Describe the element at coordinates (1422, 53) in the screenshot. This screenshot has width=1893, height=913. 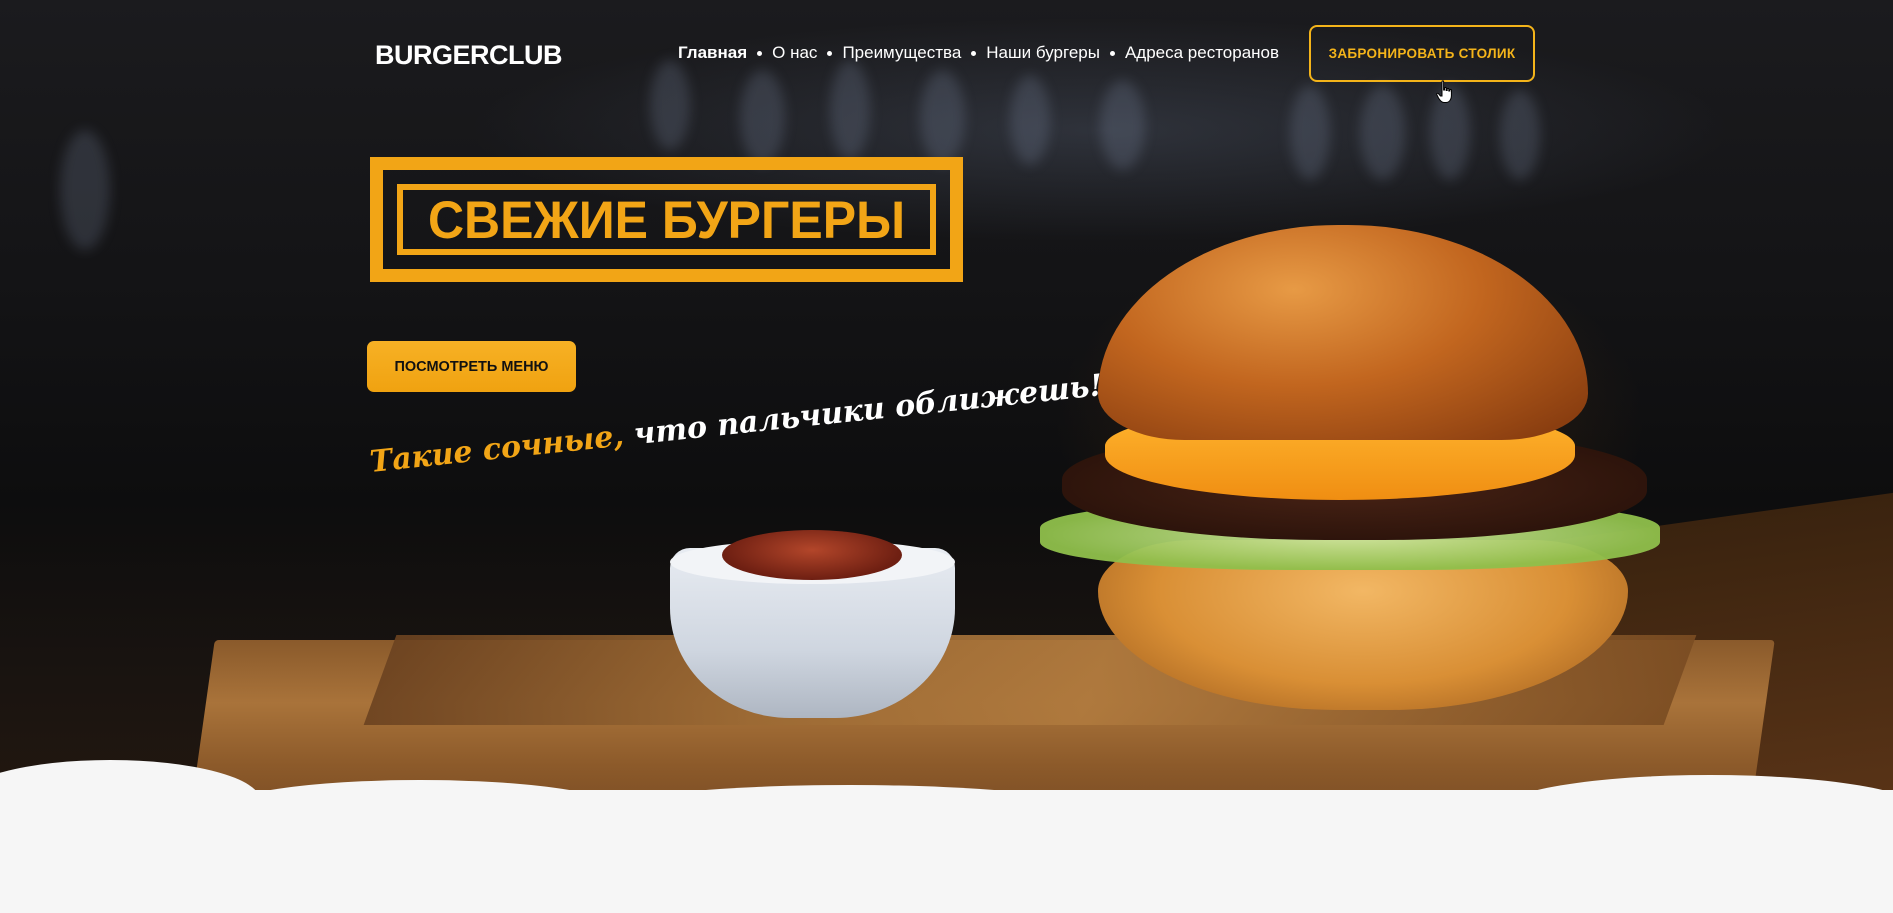
I see `book-table-button: ЗАБРОНИРОВАТЬ СТОЛИК` at that location.